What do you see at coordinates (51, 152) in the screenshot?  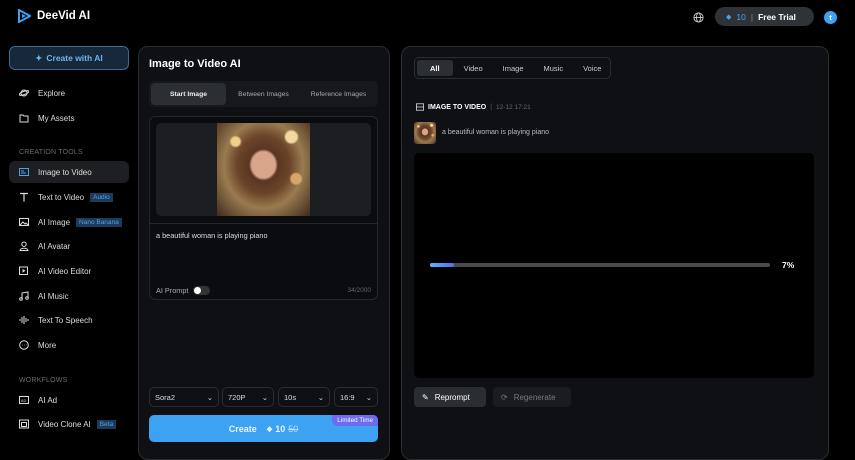 I see `creation-tools-heading: CREATION TOOLS` at bounding box center [51, 152].